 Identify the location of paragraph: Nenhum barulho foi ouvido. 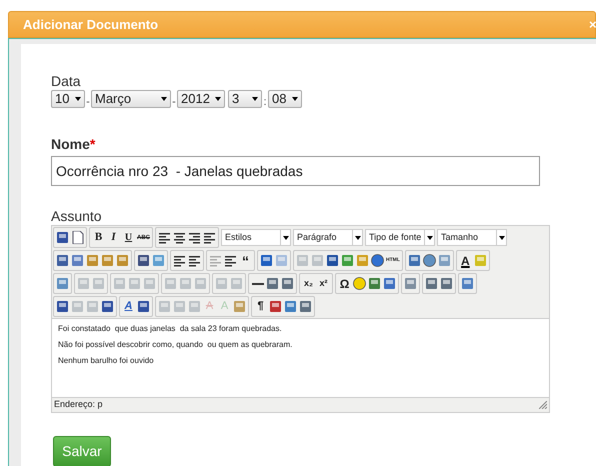
(106, 361).